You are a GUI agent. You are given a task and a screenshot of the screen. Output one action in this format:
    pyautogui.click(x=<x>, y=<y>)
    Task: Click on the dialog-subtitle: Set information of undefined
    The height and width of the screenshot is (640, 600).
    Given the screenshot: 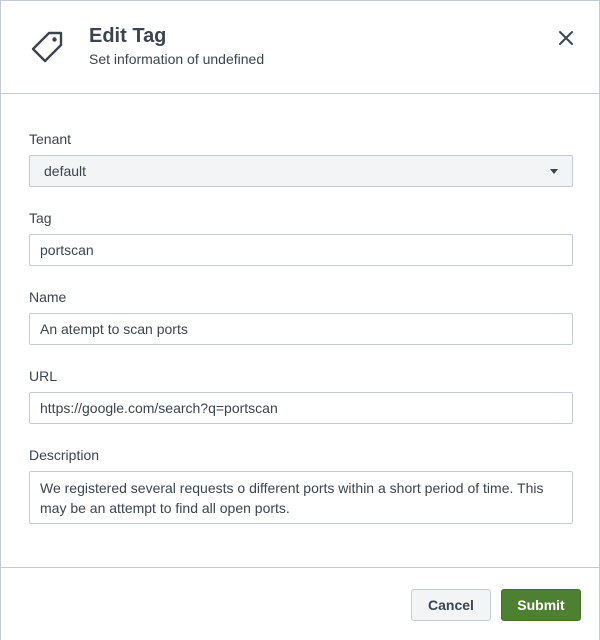 What is the action you would take?
    pyautogui.click(x=177, y=59)
    